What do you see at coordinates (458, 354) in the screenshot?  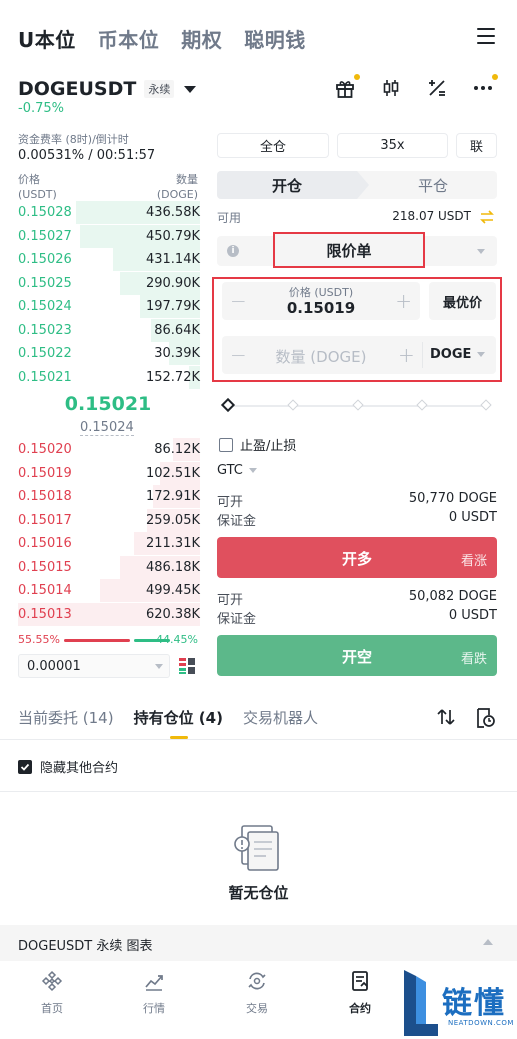 I see `quantity-unit-select: DOGE` at bounding box center [458, 354].